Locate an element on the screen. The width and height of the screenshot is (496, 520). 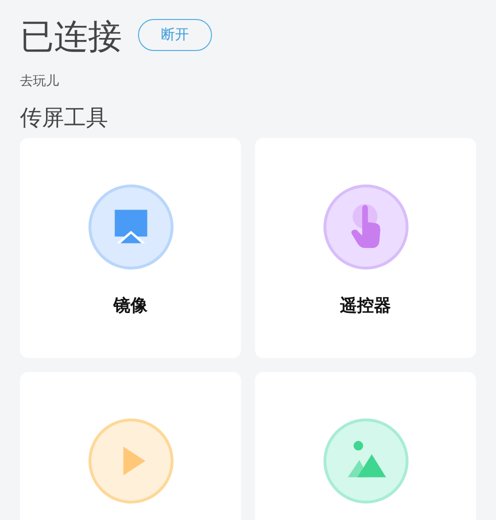
connection-status: 已连接 is located at coordinates (71, 37).